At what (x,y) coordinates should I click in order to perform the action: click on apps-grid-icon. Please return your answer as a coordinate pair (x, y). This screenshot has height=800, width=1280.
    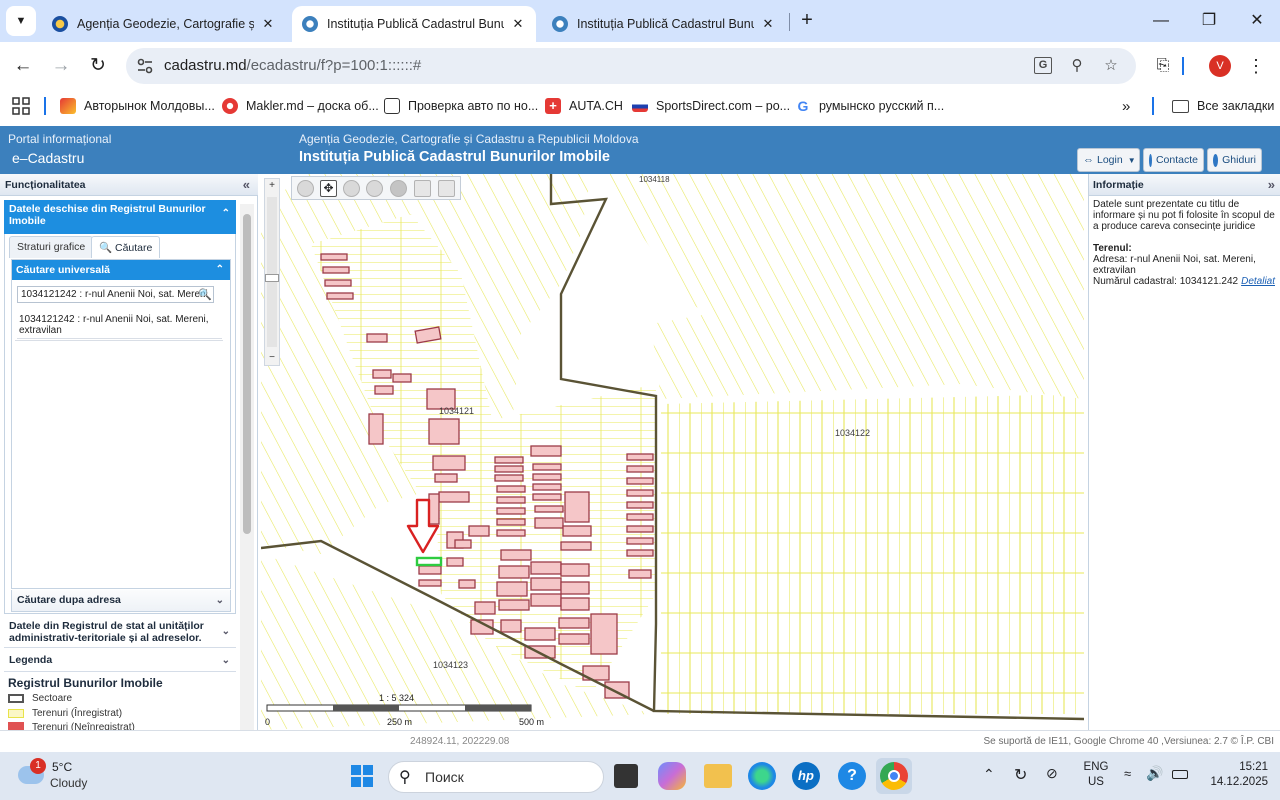
    Looking at the image, I should click on (21, 106).